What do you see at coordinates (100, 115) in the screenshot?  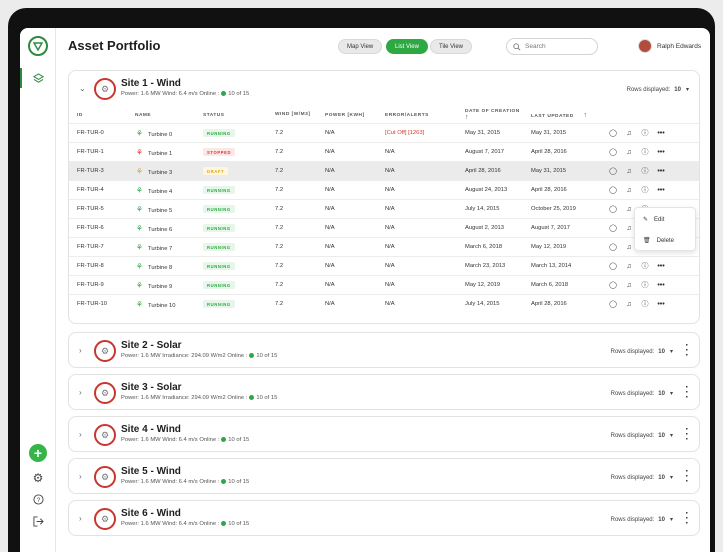 I see `col-id: ID` at bounding box center [100, 115].